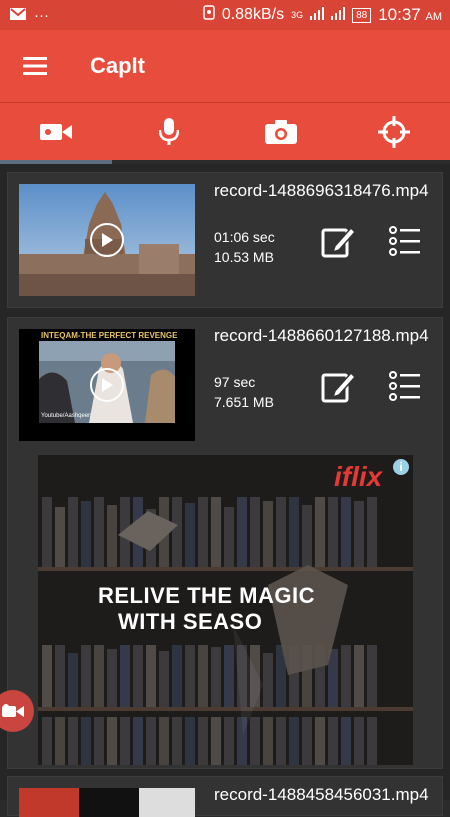 The image size is (450, 817). What do you see at coordinates (41, 15) in the screenshot?
I see `more-notifications: ···` at bounding box center [41, 15].